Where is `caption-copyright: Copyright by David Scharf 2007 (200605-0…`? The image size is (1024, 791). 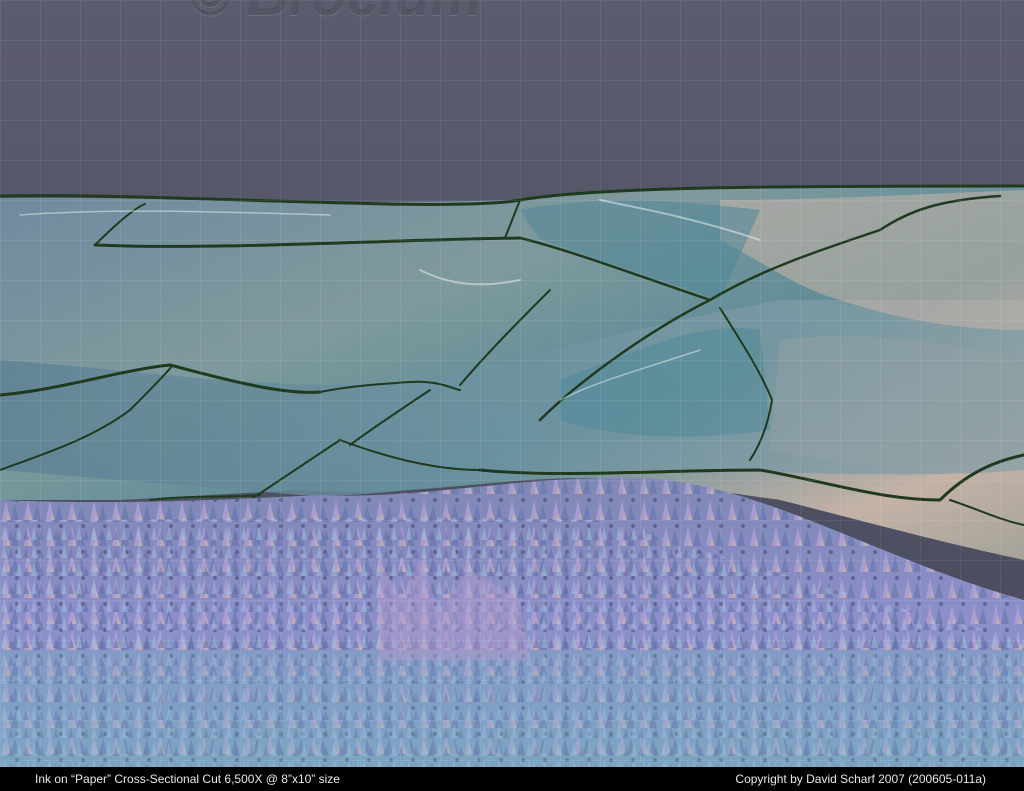 caption-copyright: Copyright by David Scharf 2007 (200605-0… is located at coordinates (860, 779).